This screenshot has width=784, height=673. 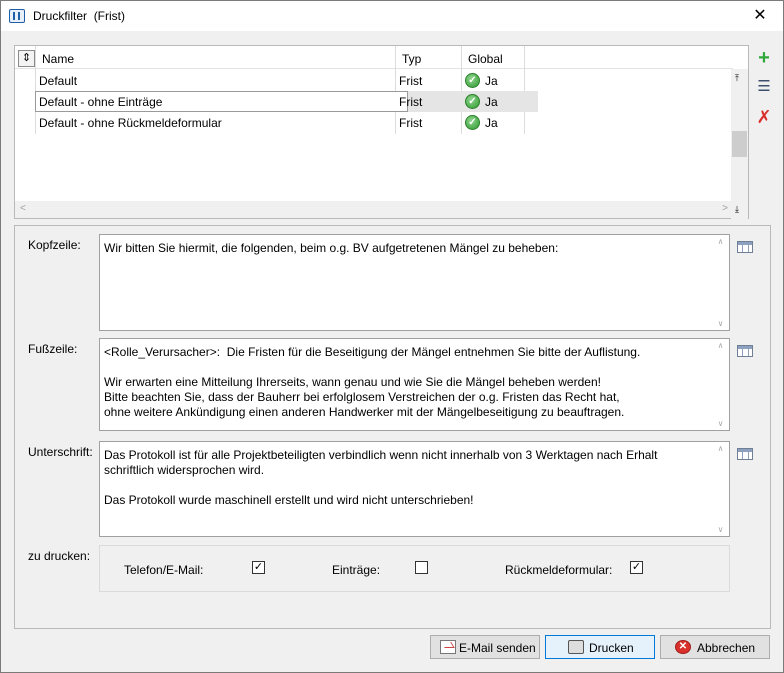 What do you see at coordinates (421, 567) in the screenshot?
I see `eintraege-checkbox` at bounding box center [421, 567].